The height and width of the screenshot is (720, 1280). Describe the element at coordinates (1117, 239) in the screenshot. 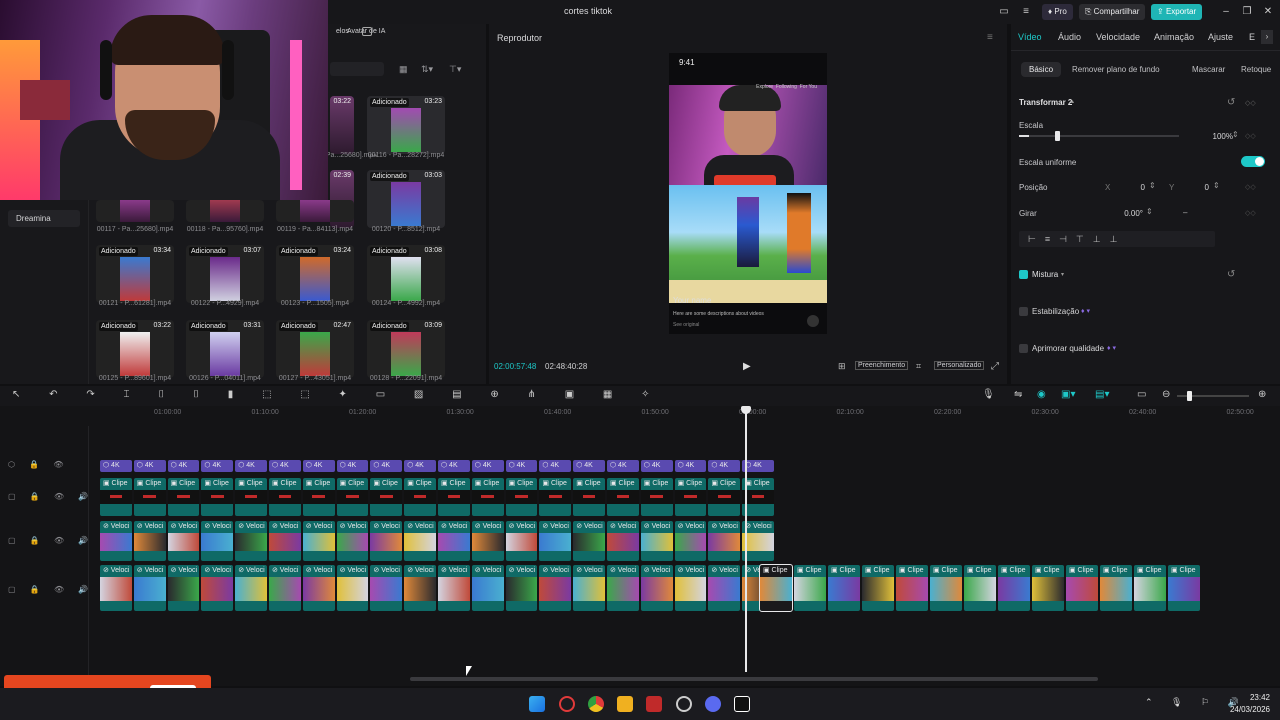

I see `align-toolbar: ⊢≡⊣⊤⊥⊥` at that location.